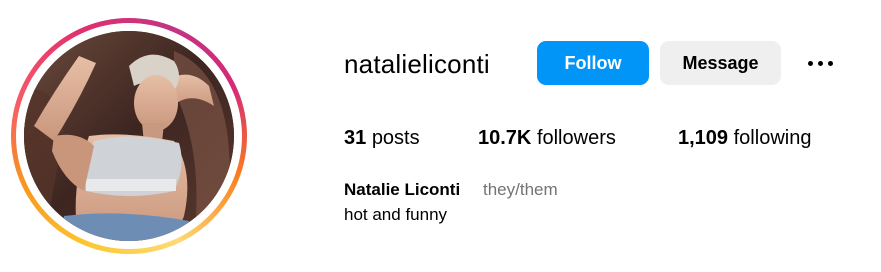 This screenshot has width=881, height=272. Describe the element at coordinates (520, 189) in the screenshot. I see `pronouns: they/them` at that location.